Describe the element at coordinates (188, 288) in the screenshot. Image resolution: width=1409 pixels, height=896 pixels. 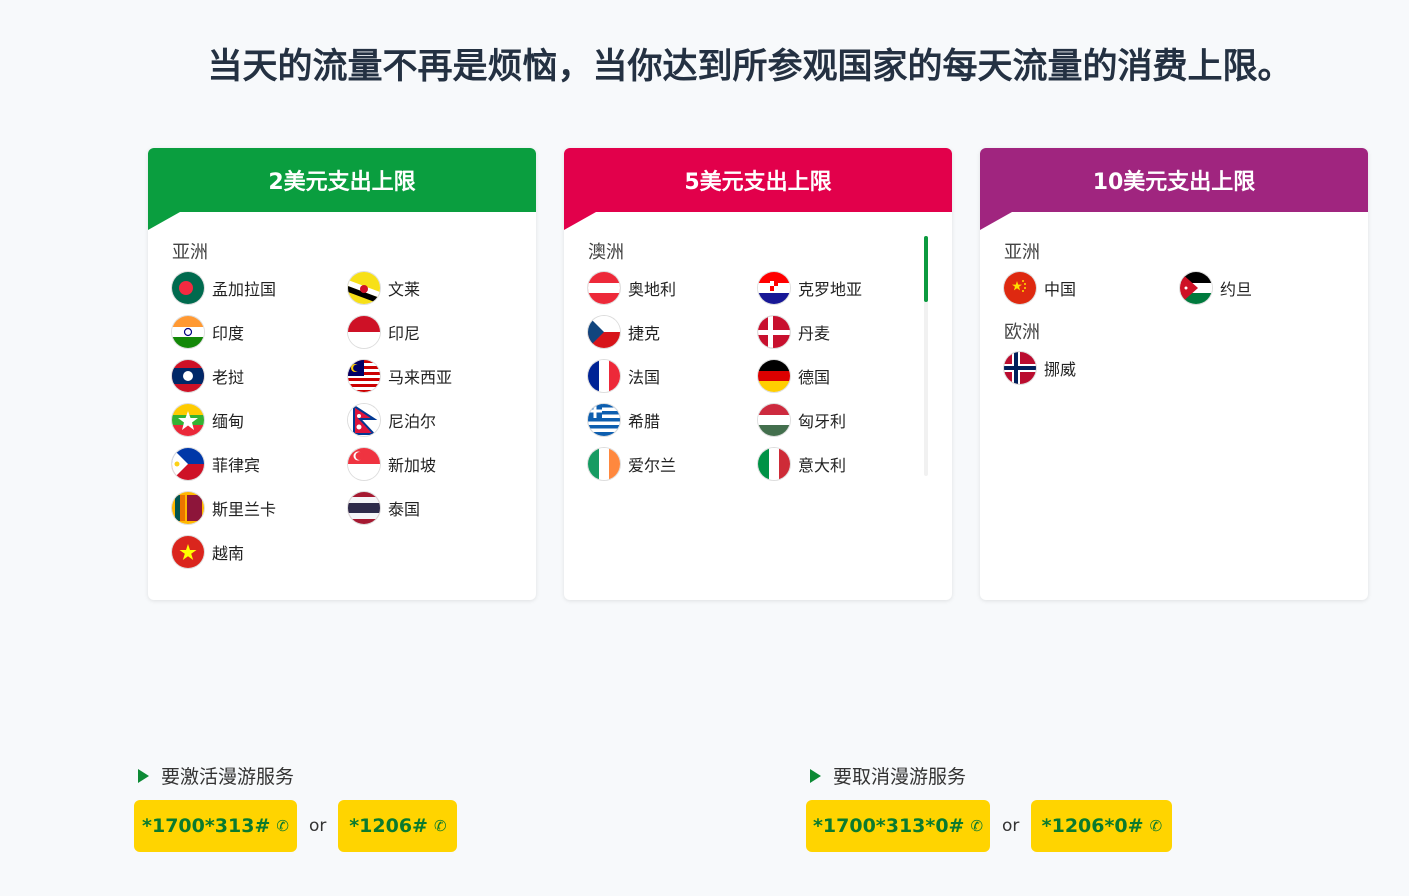
I see `bangladesh-flag-icon` at that location.